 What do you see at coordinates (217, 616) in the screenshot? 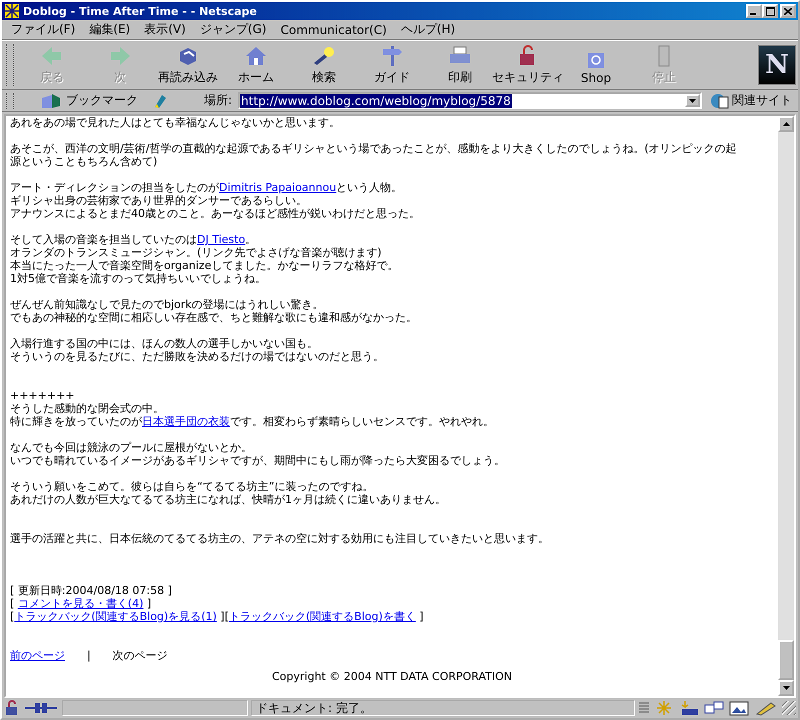
I see `text-line: [トラックバック(関連するBlog)を見る(1) ][トラックバック(関連するBlog)を書く ]` at bounding box center [217, 616].